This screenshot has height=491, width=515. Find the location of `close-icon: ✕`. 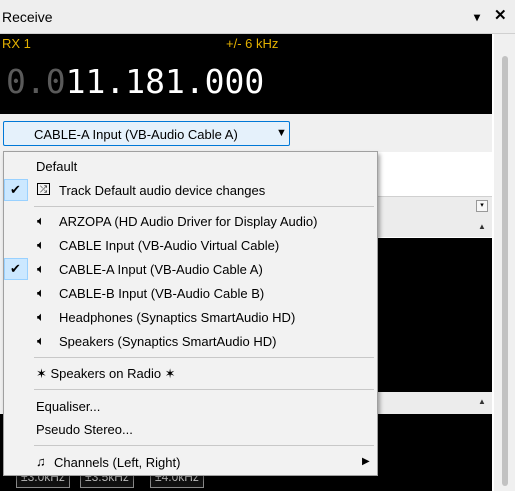

close-icon: ✕ is located at coordinates (500, 15).